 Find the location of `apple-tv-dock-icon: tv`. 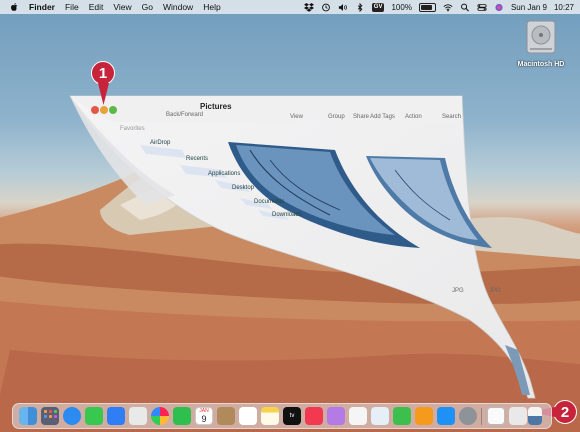

apple-tv-dock-icon: tv is located at coordinates (292, 416).